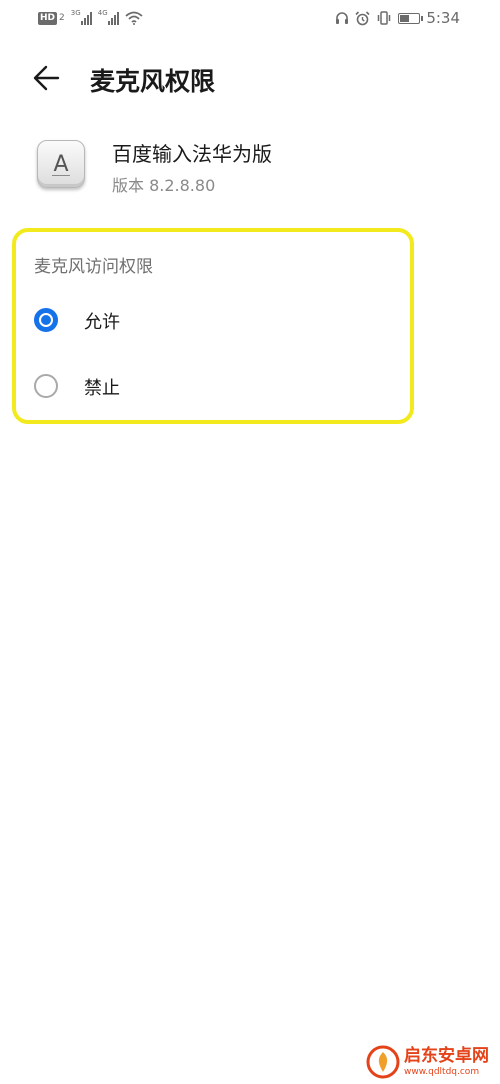  I want to click on app-bar: 麦克风权限, so click(250, 78).